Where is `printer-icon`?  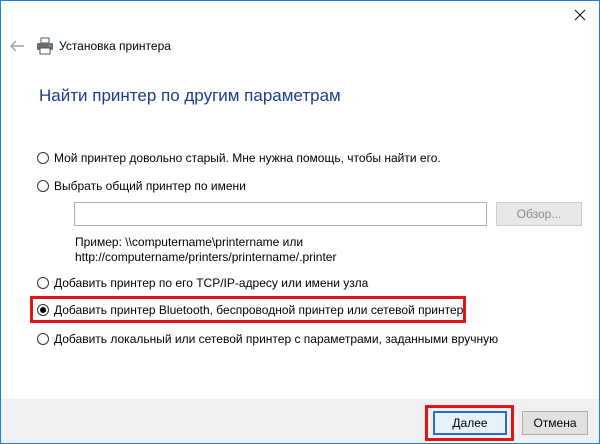
printer-icon is located at coordinates (45, 46).